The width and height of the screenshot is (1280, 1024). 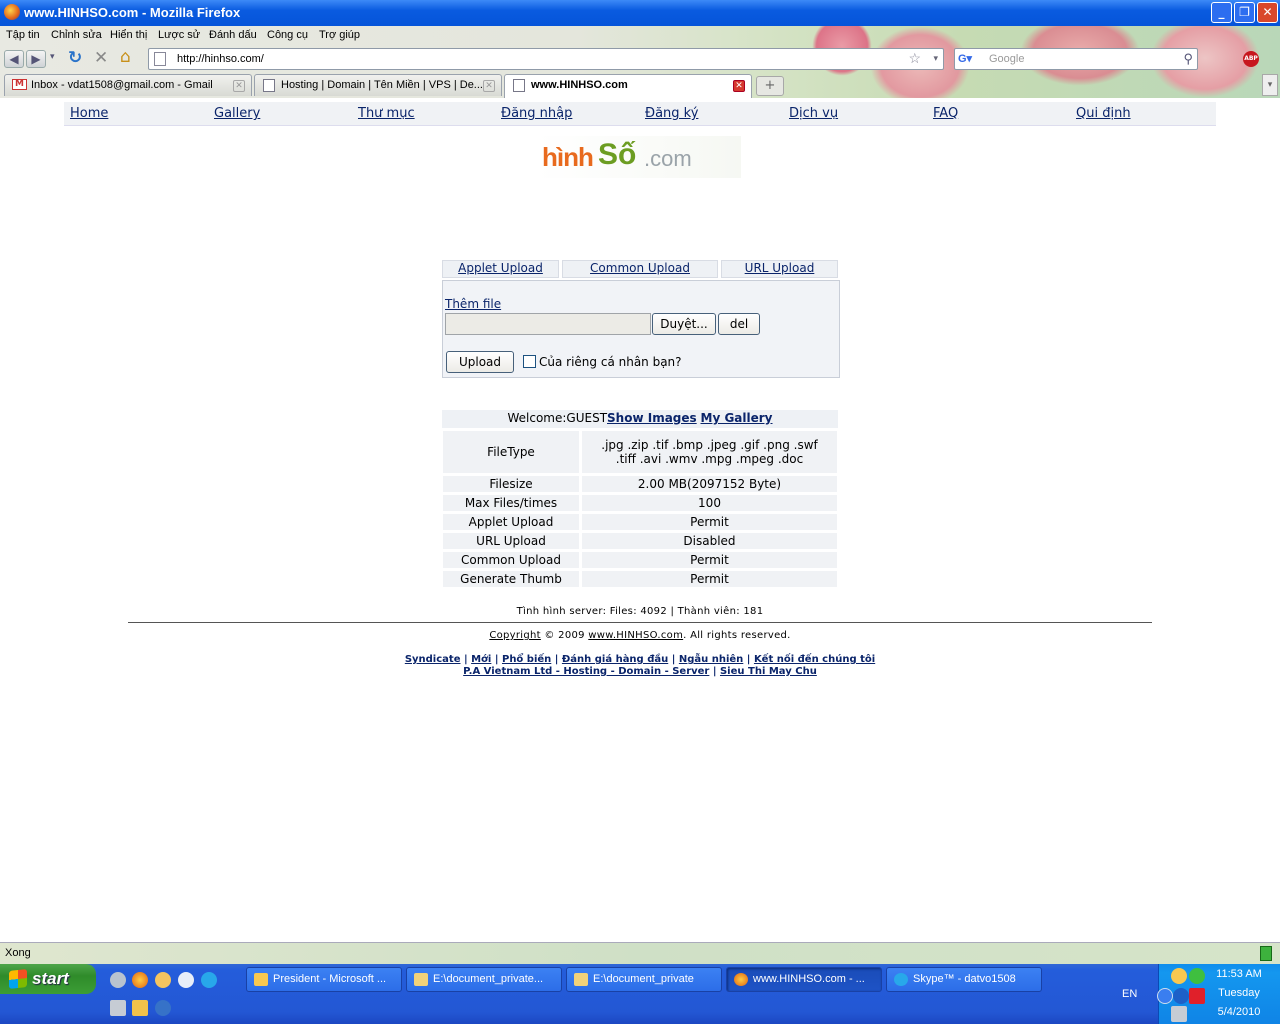 I want to click on menu-bookmarks: Đánh dấu, so click(x=233, y=35).